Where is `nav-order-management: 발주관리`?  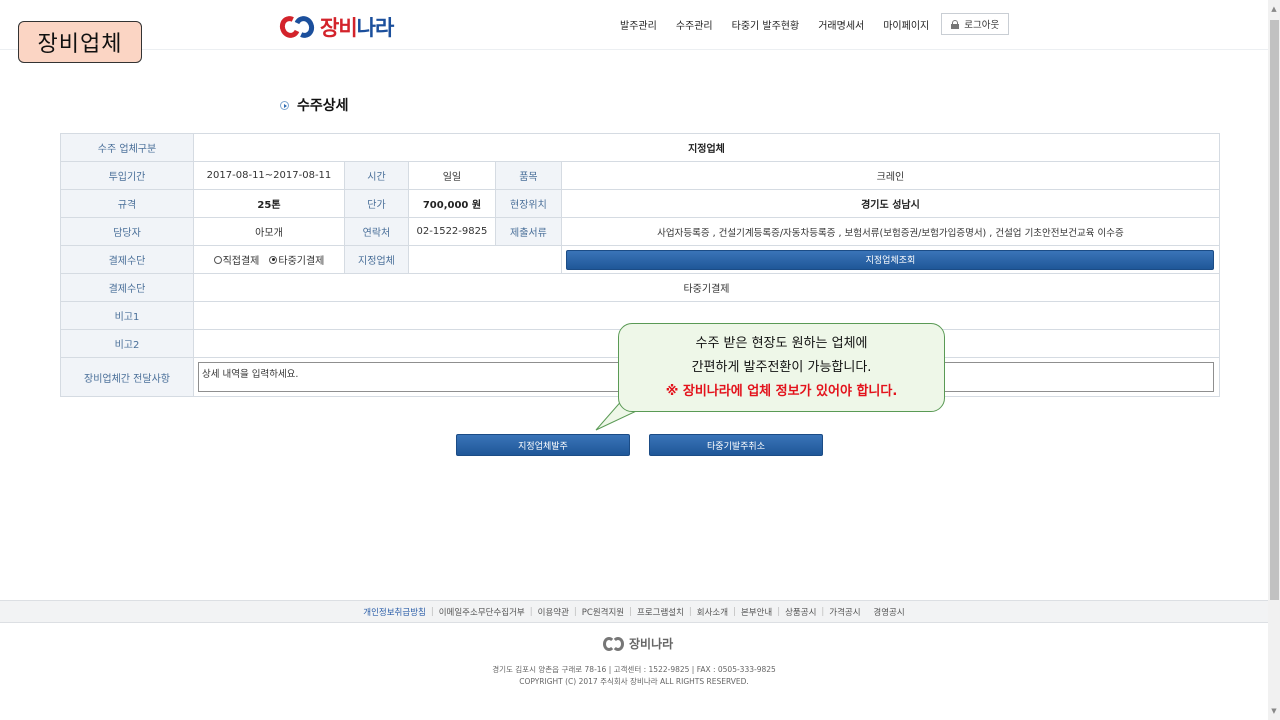 nav-order-management: 발주관리 is located at coordinates (638, 24).